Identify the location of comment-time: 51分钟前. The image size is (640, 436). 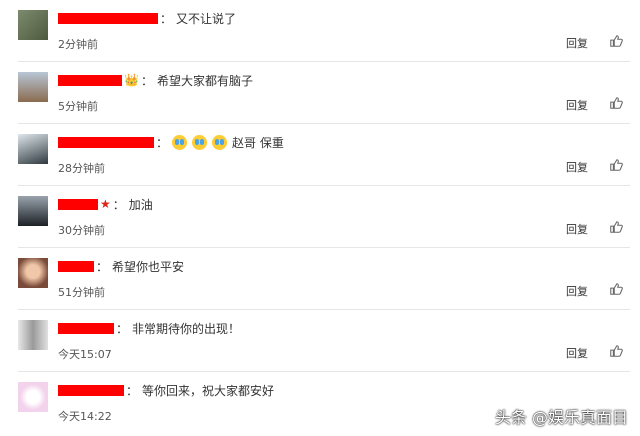
(81, 292).